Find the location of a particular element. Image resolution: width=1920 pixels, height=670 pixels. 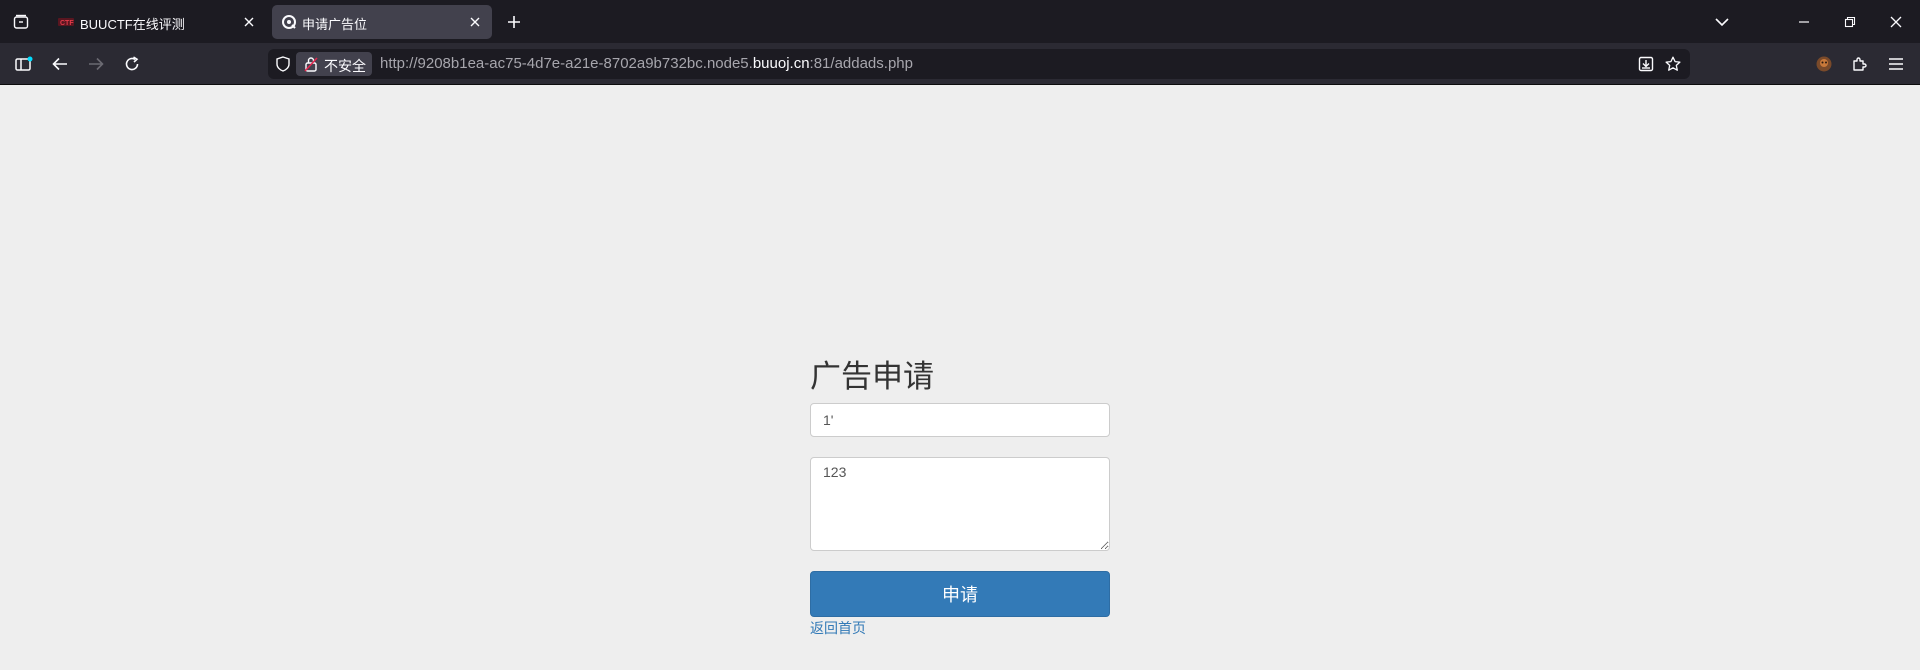

tab-buuctf: CTF BUUCTF在线评测 is located at coordinates (155, 22).